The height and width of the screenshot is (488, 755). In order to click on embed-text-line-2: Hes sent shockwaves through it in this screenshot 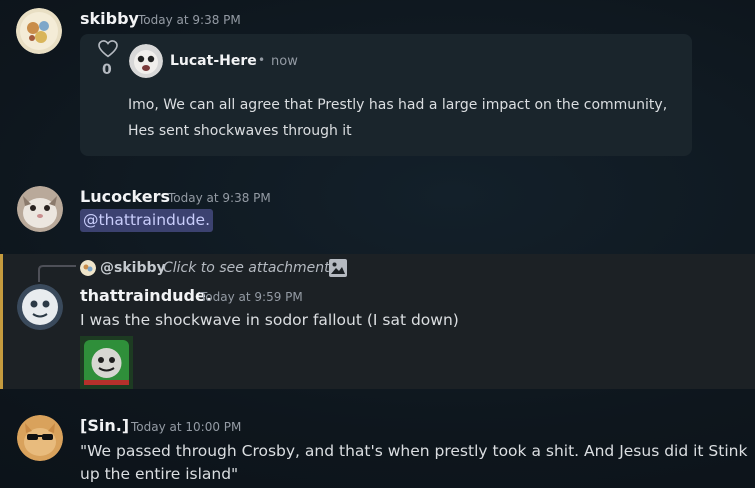, I will do `click(240, 131)`.